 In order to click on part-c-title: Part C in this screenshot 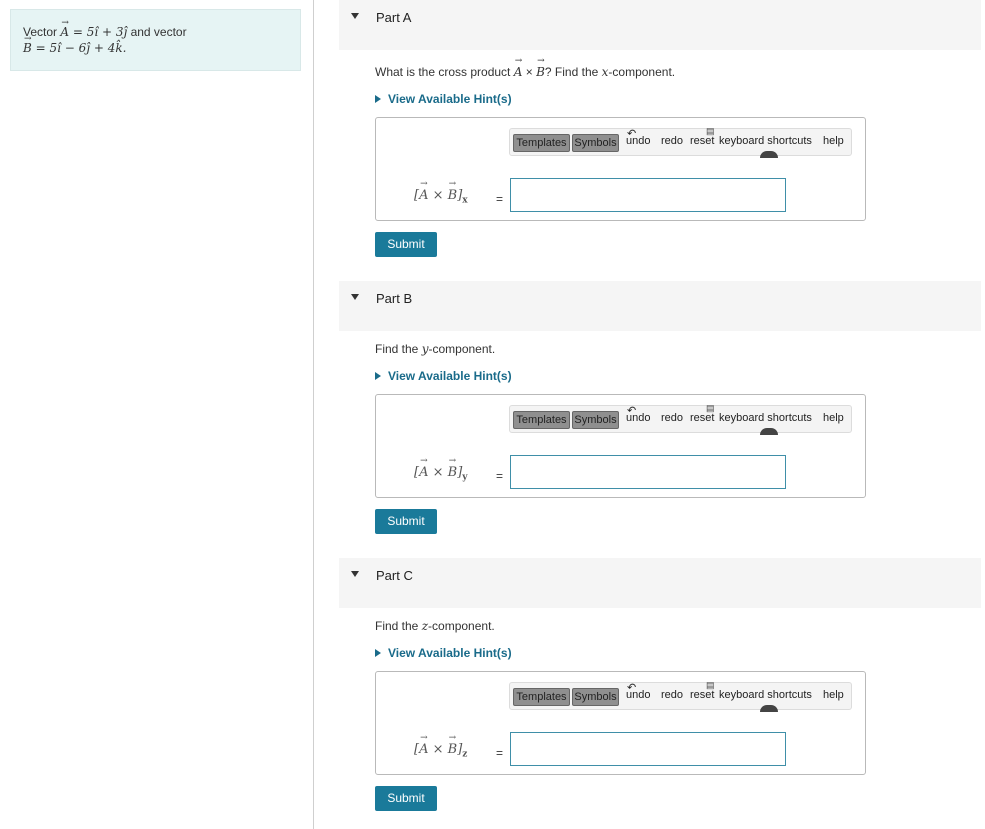, I will do `click(394, 575)`.